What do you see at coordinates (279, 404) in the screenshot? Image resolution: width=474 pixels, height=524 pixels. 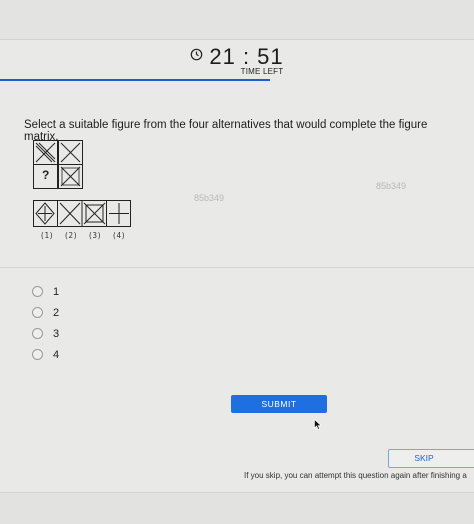 I see `submit-button: SUBMIT` at bounding box center [279, 404].